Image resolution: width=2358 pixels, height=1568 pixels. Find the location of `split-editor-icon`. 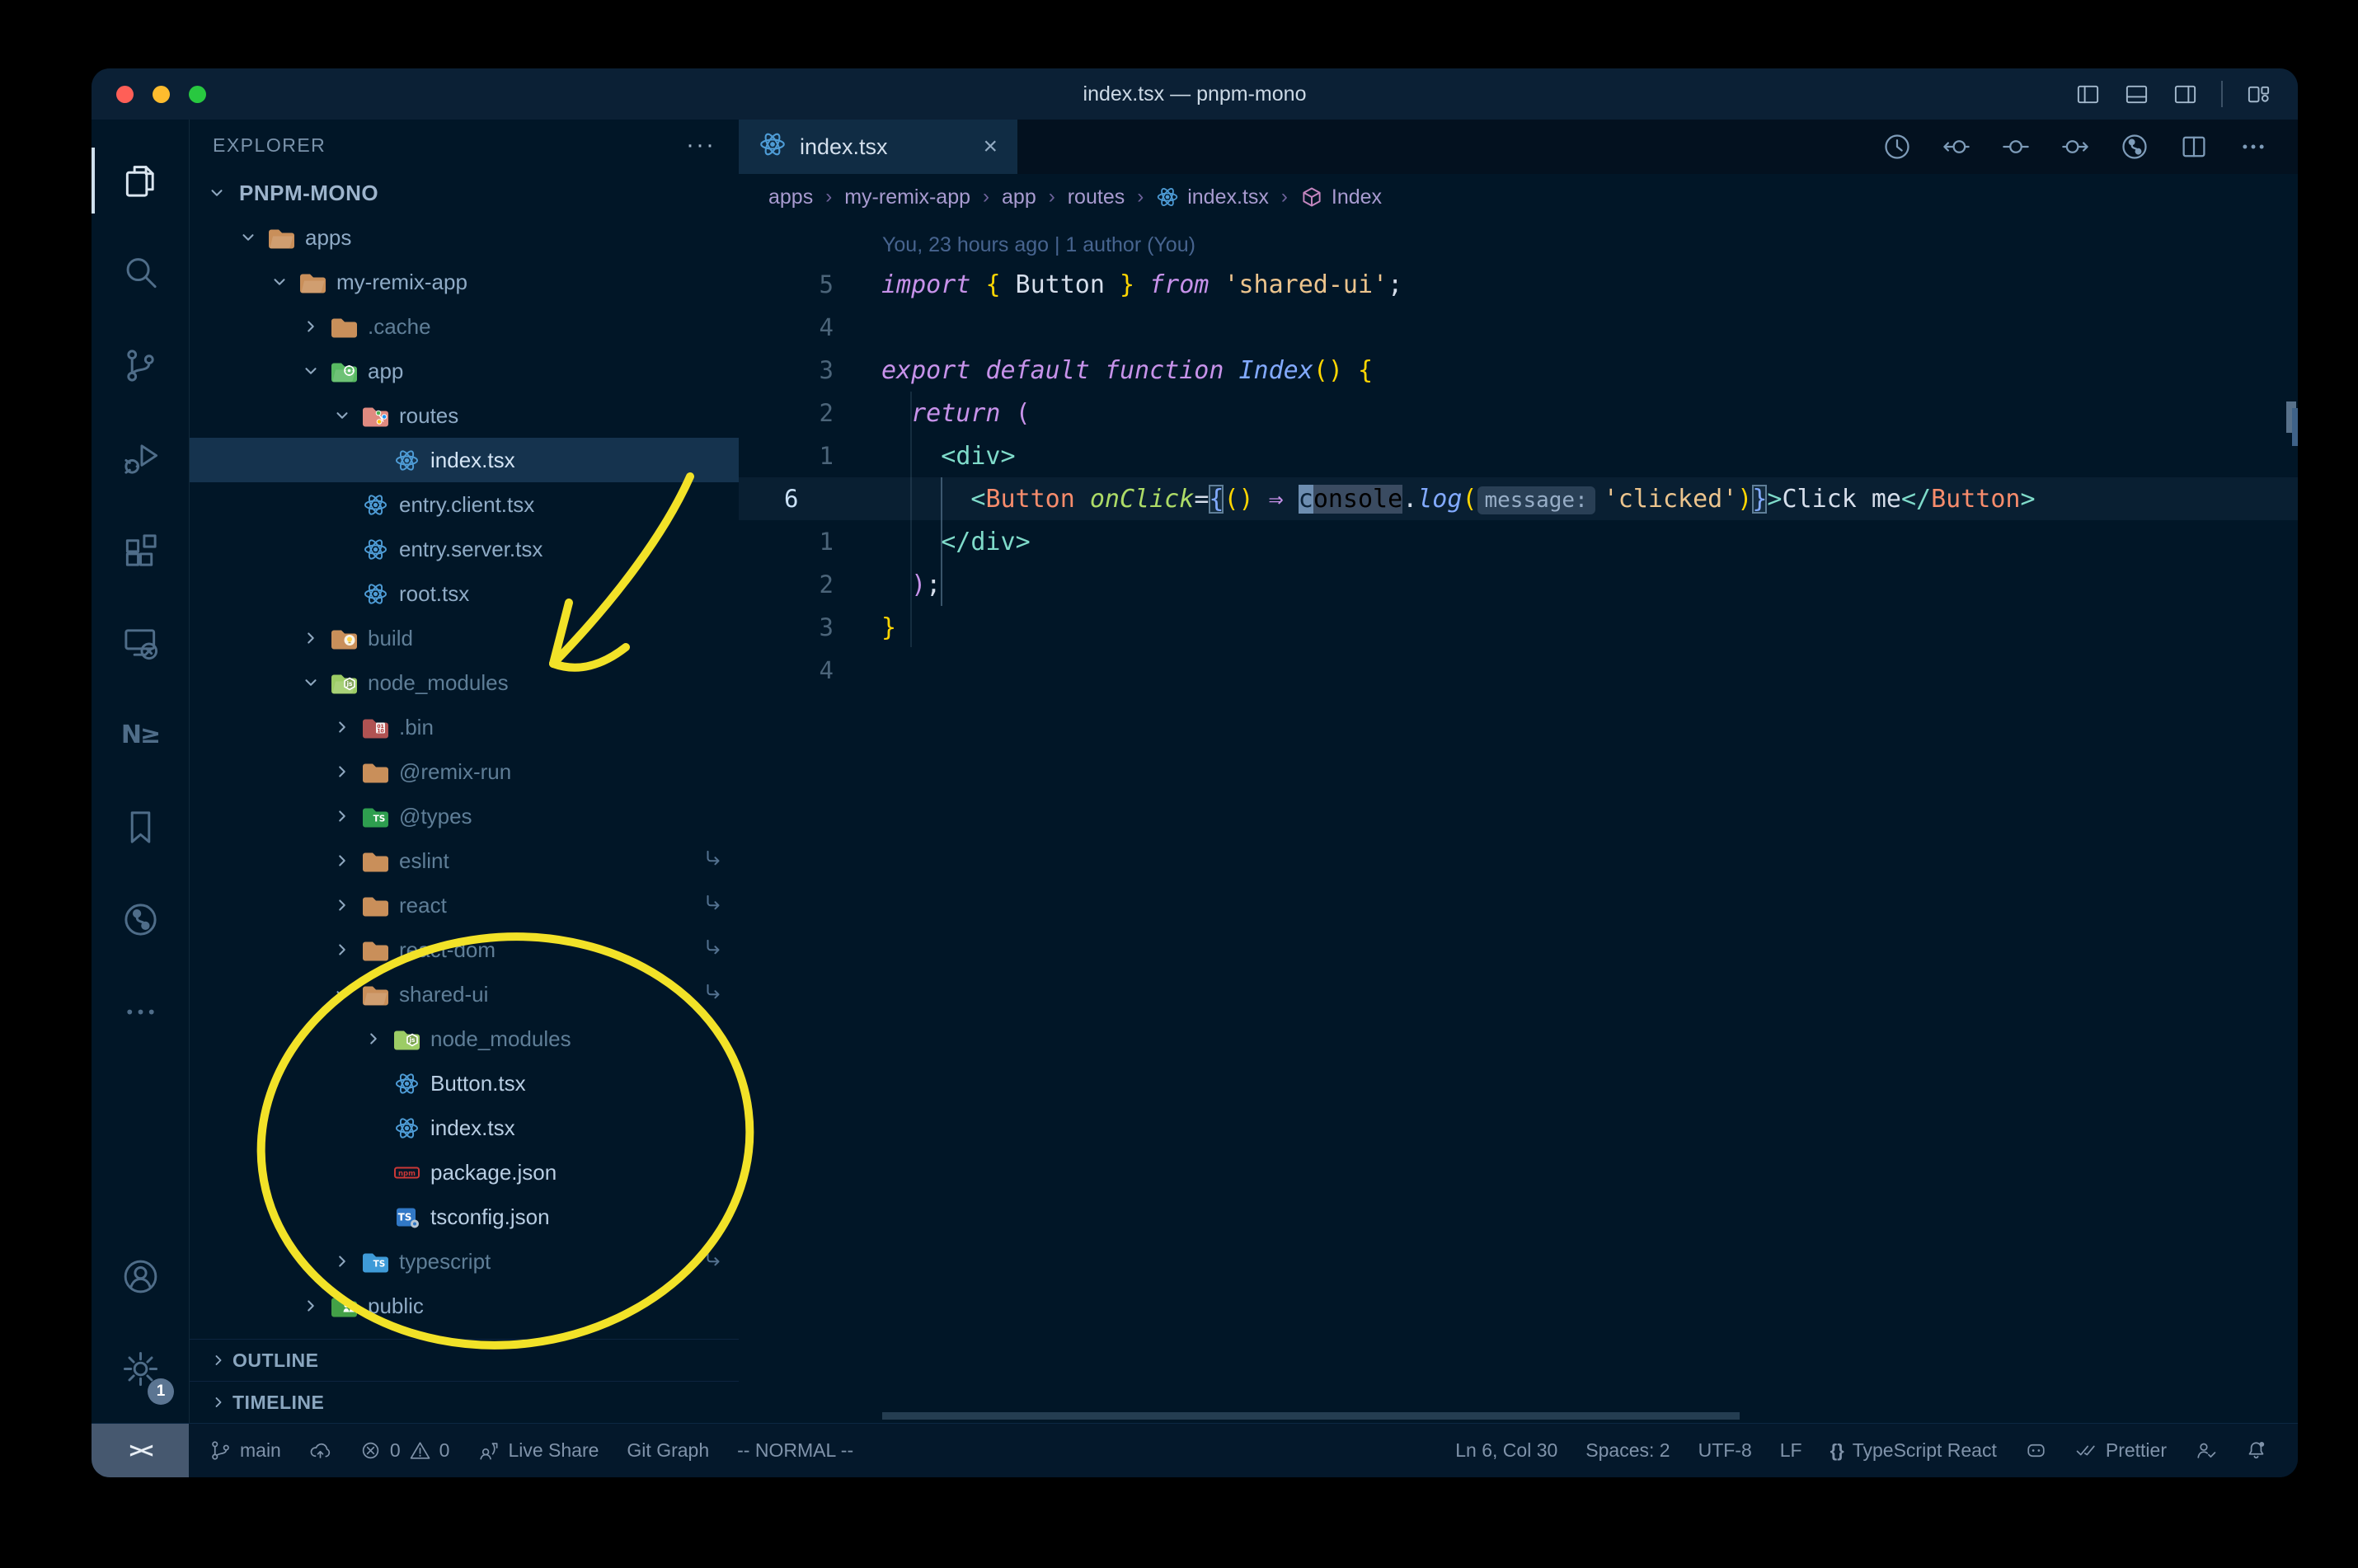

split-editor-icon is located at coordinates (2194, 147).